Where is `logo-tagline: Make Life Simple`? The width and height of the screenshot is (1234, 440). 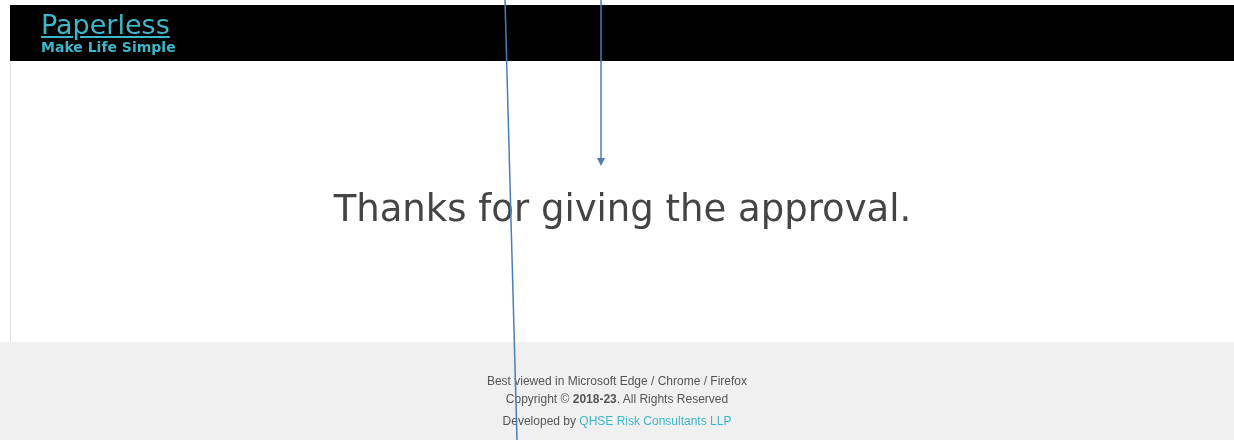 logo-tagline: Make Life Simple is located at coordinates (108, 47).